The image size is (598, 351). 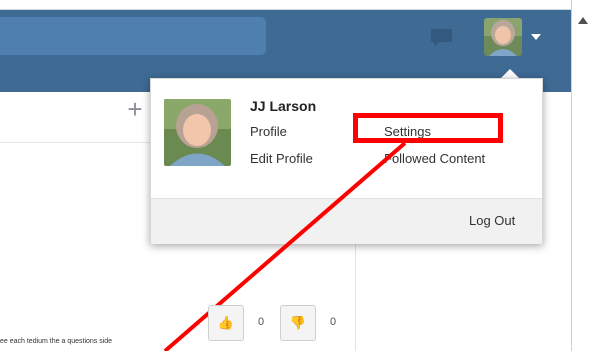 What do you see at coordinates (492, 220) in the screenshot?
I see `logout-link: Log Out` at bounding box center [492, 220].